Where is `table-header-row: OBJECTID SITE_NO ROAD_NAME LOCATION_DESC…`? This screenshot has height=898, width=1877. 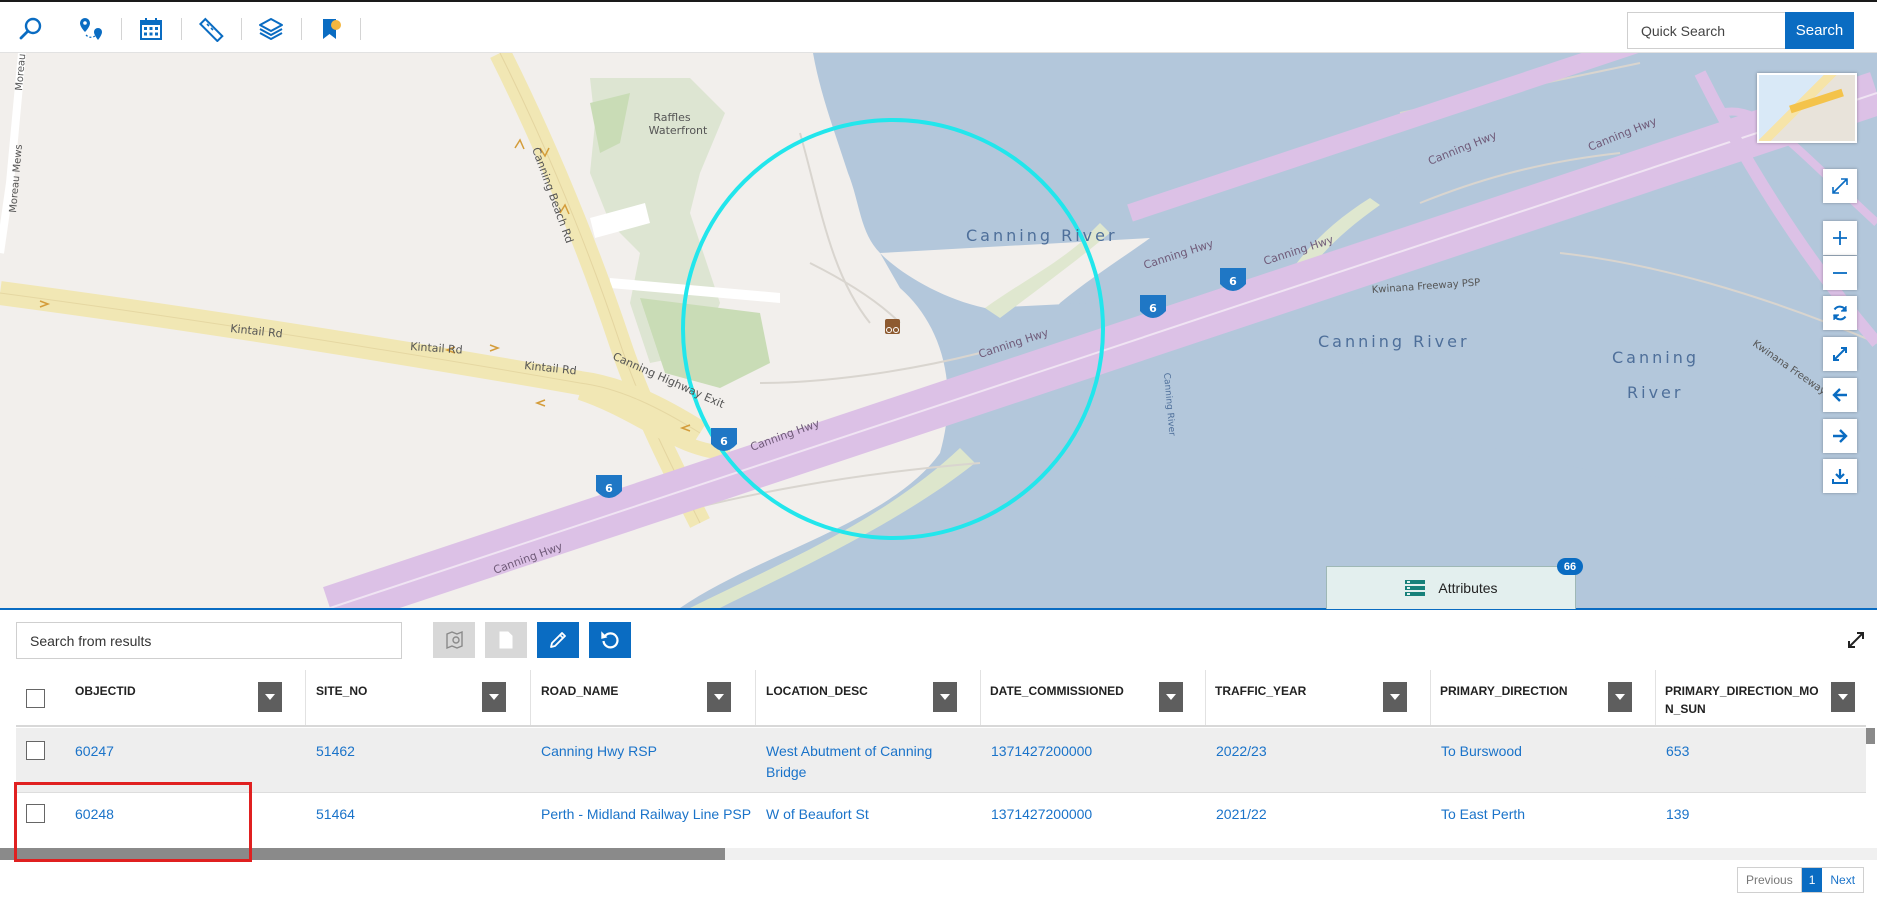
table-header-row: OBJECTID SITE_NO ROAD_NAME LOCATION_DESC… is located at coordinates (941, 698).